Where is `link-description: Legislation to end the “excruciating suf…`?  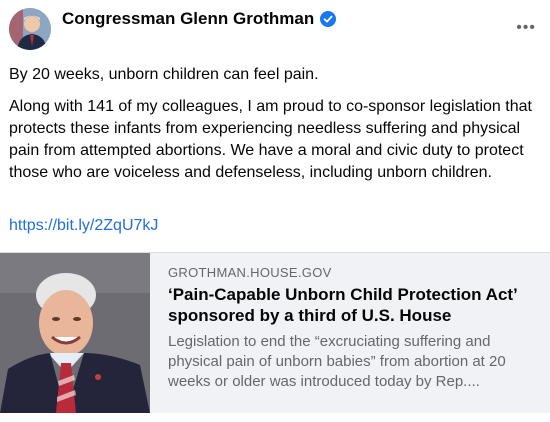 link-description: Legislation to end the “excruciating suf… is located at coordinates (337, 361).